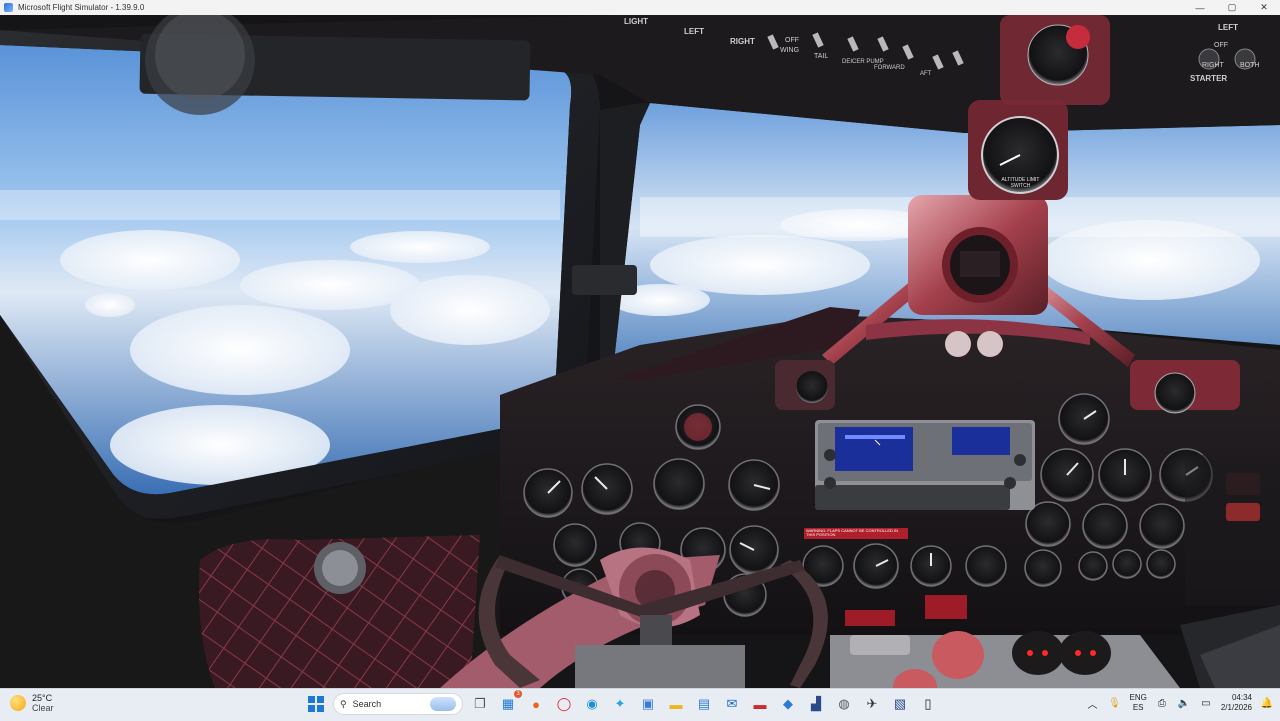  I want to click on red-app-icon: ▬, so click(760, 704).